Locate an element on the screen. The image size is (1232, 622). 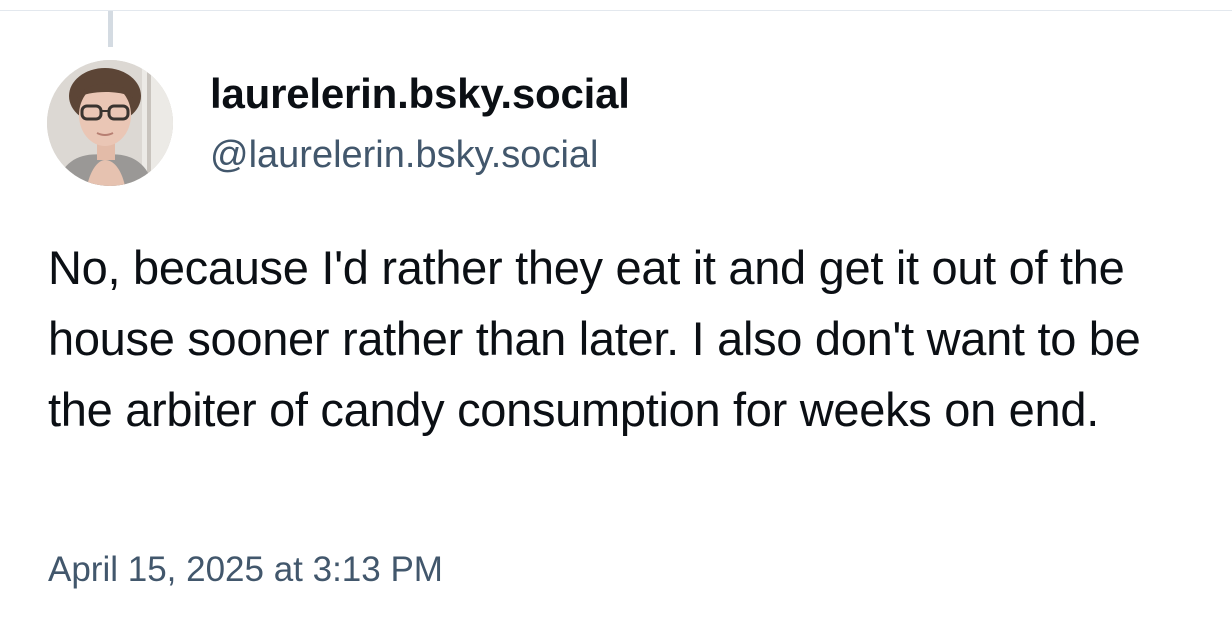
thread-connector-line is located at coordinates (110, 29).